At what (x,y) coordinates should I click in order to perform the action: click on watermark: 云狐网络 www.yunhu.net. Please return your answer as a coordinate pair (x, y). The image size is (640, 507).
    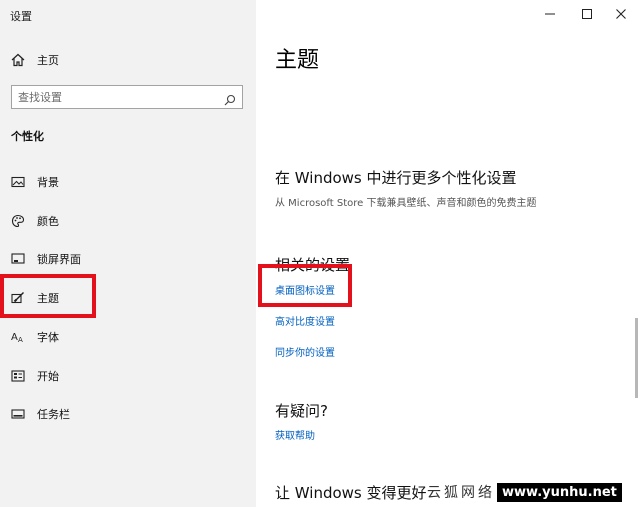
    Looking at the image, I should click on (524, 492).